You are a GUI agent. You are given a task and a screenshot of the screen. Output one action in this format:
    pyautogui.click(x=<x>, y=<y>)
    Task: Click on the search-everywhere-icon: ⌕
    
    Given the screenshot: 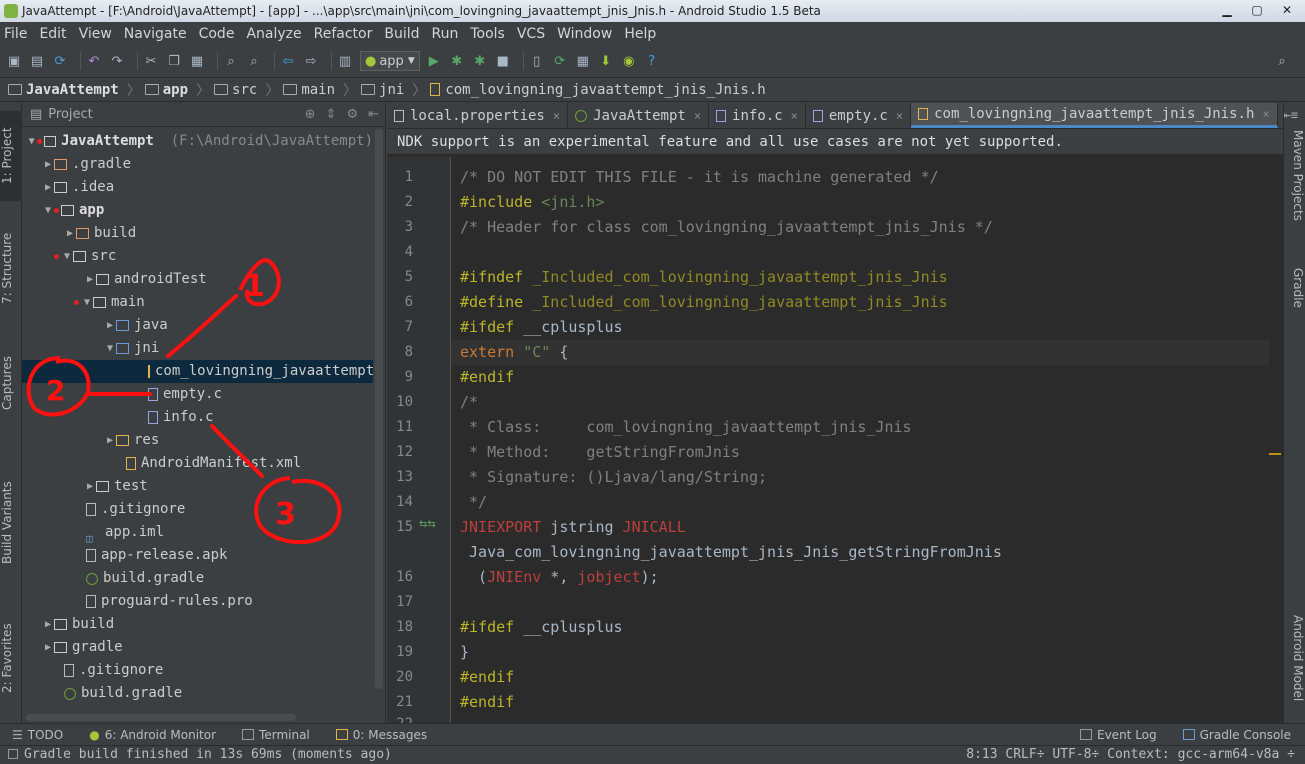 What is the action you would take?
    pyautogui.click(x=1282, y=61)
    